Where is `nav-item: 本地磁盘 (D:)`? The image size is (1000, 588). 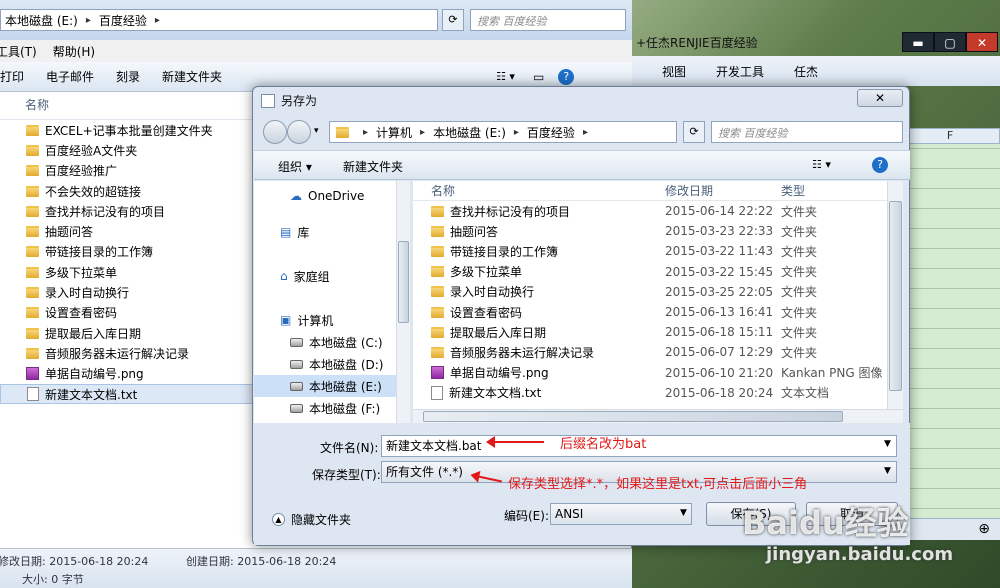
nav-item: 本地磁盘 (D:) is located at coordinates (331, 364).